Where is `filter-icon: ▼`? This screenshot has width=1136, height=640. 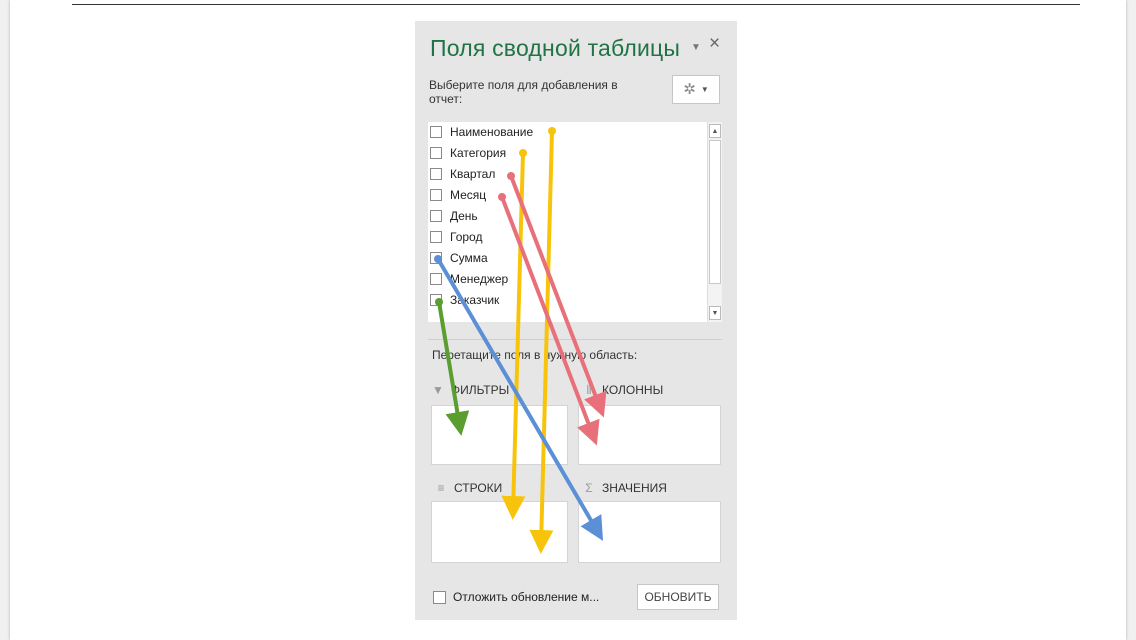
filter-icon: ▼ is located at coordinates (438, 390).